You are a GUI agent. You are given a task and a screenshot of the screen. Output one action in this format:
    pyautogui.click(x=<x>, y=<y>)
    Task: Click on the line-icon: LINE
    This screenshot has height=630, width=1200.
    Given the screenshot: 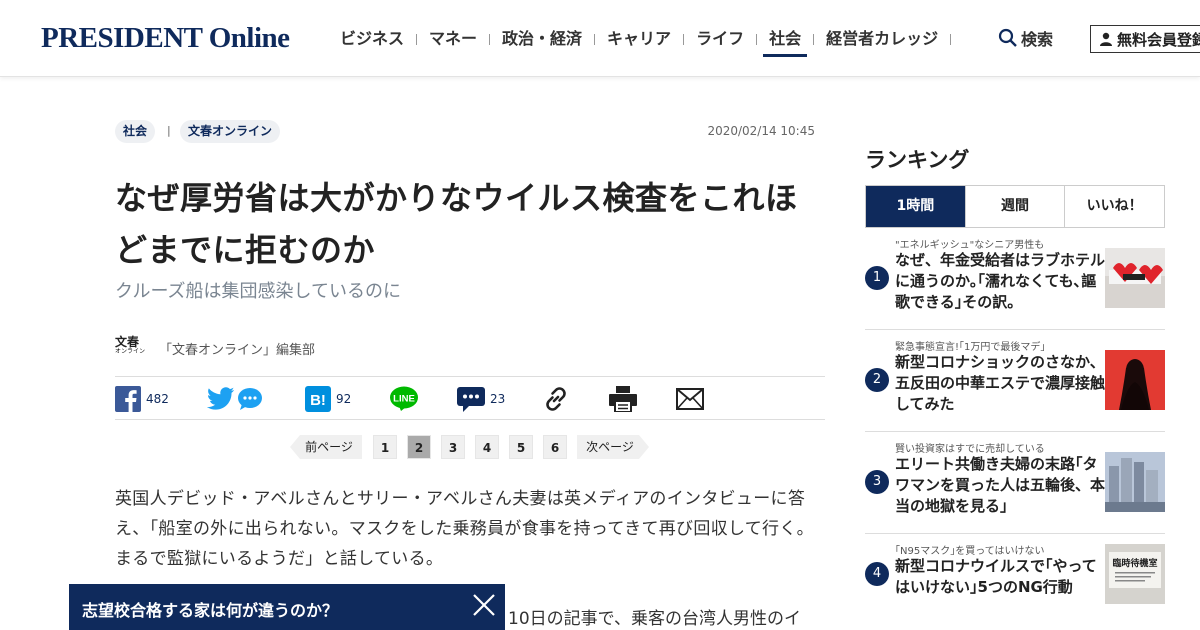 What is the action you would take?
    pyautogui.click(x=404, y=398)
    